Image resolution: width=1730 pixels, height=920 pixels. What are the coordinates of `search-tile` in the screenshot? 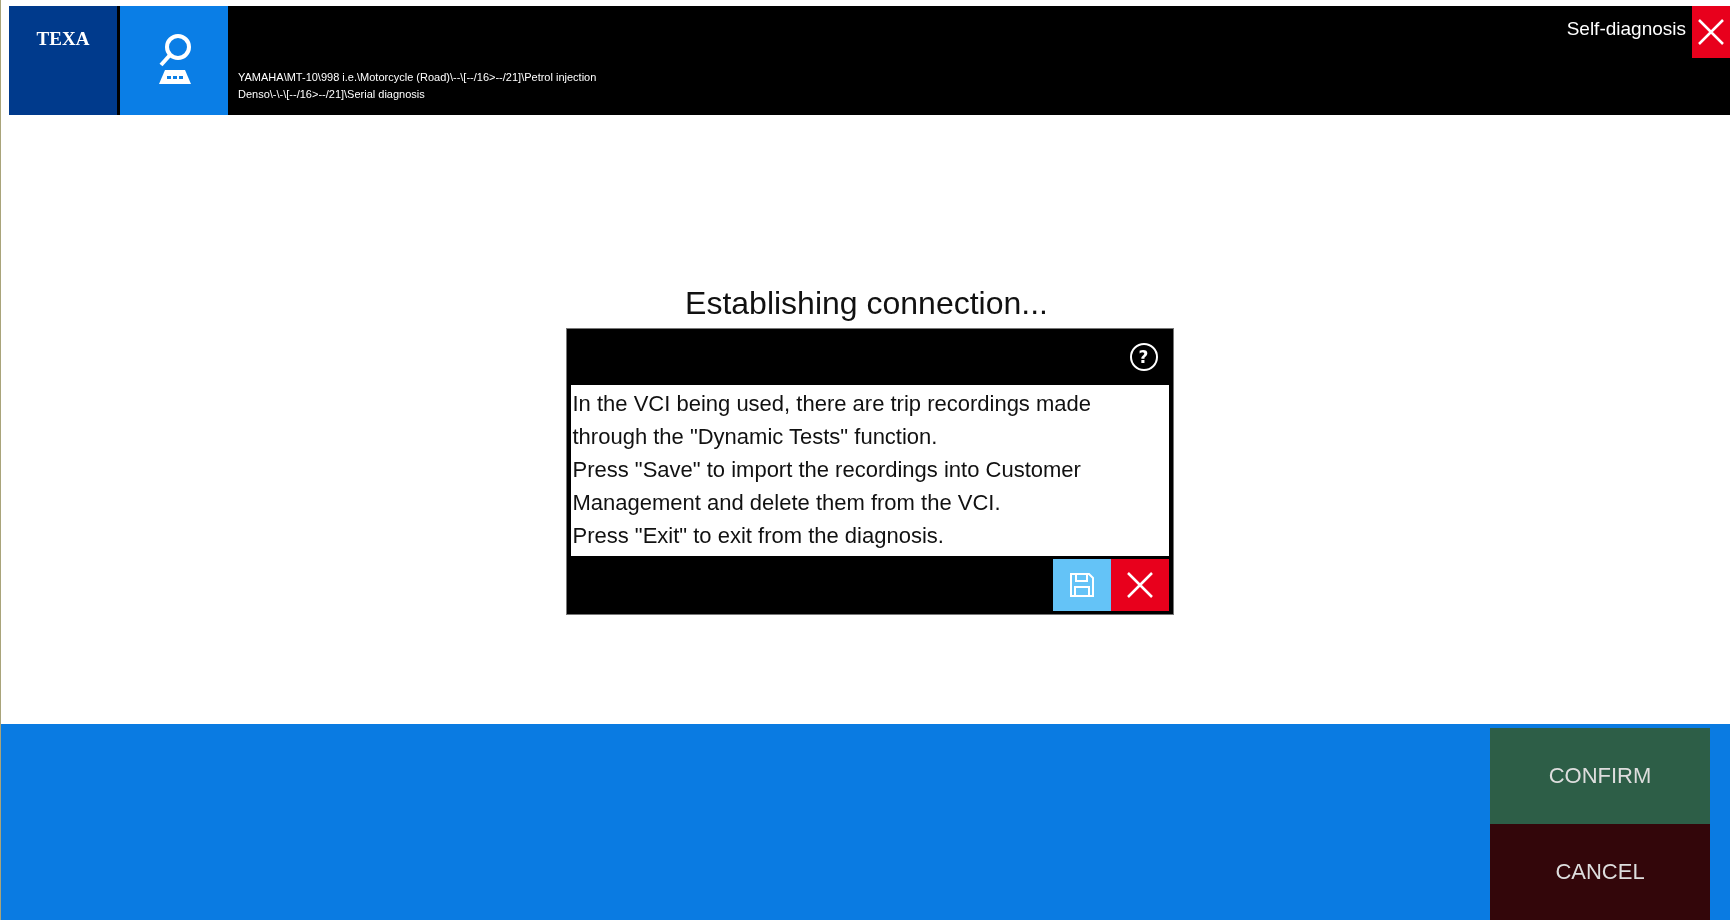 It's located at (174, 60).